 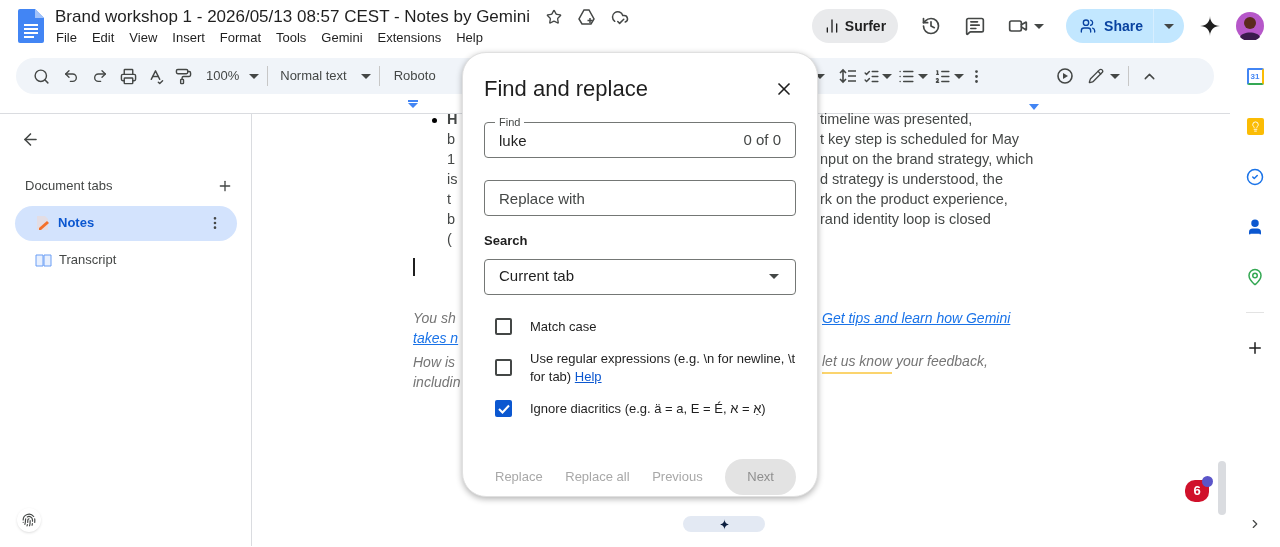 I want to click on fingerprint-button, so click(x=29, y=520).